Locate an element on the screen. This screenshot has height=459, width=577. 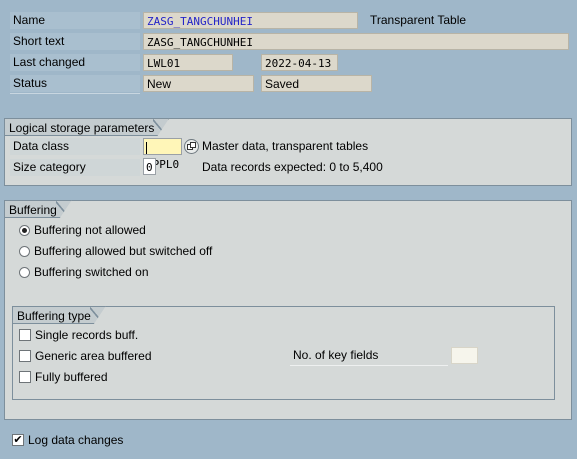
status-saved-field: Saved is located at coordinates (316, 83).